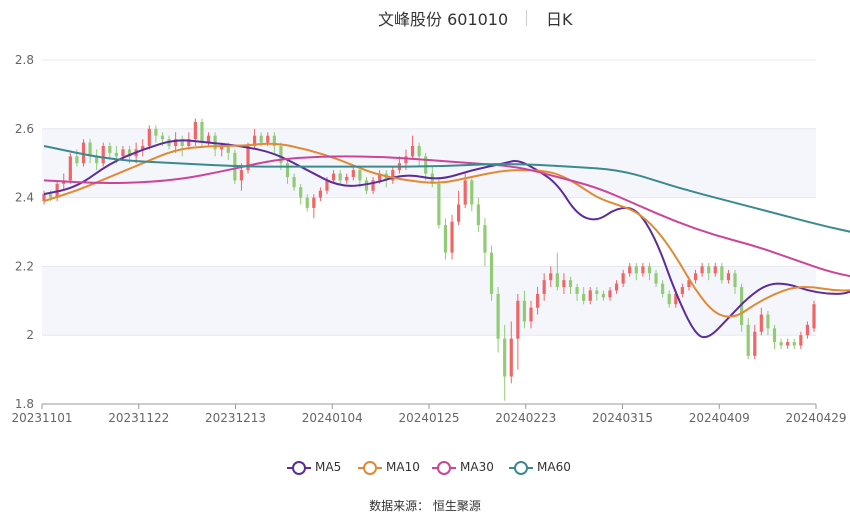  Describe the element at coordinates (24, 198) in the screenshot. I see `y-tick-label: 2.4` at that location.